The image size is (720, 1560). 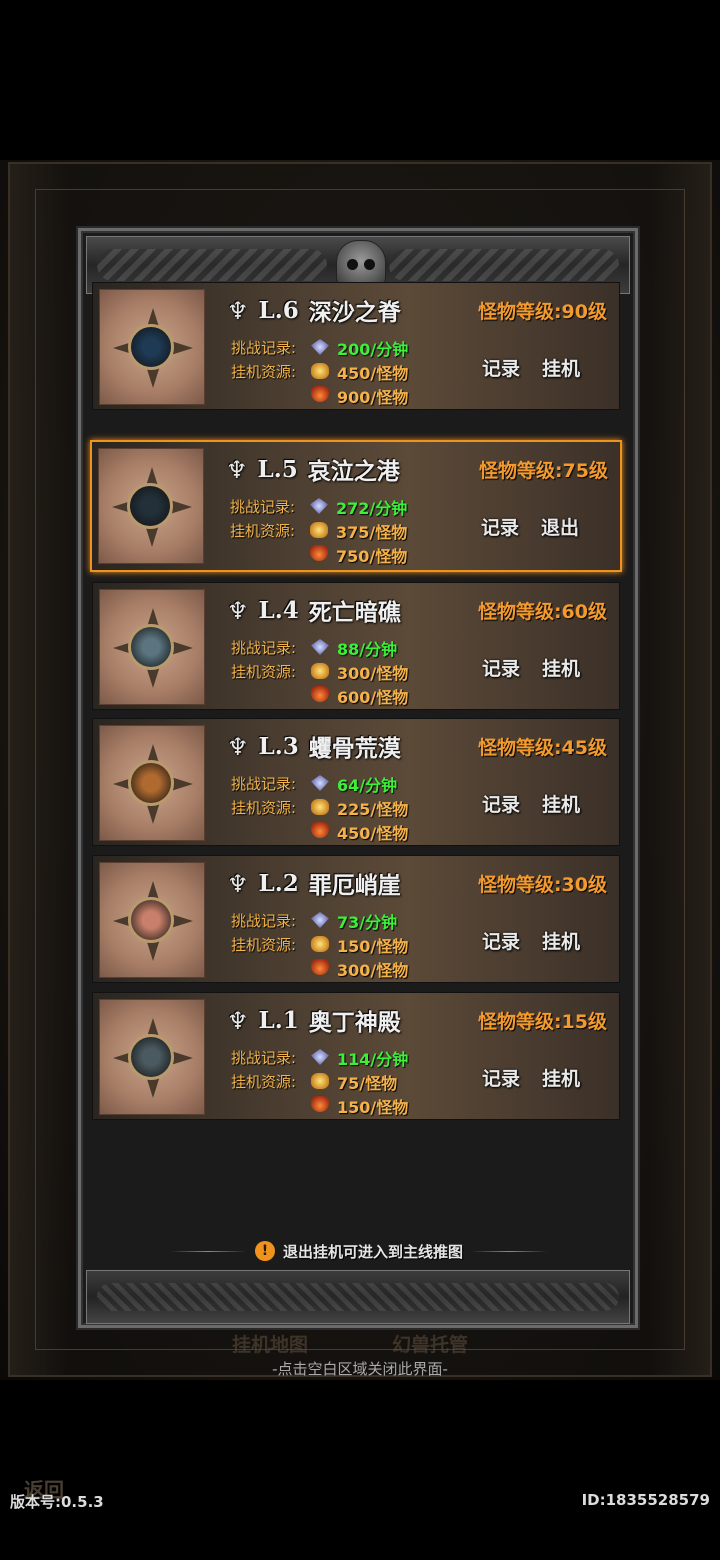 I want to click on map-name: 奥丁神殿, so click(x=354, y=1022).